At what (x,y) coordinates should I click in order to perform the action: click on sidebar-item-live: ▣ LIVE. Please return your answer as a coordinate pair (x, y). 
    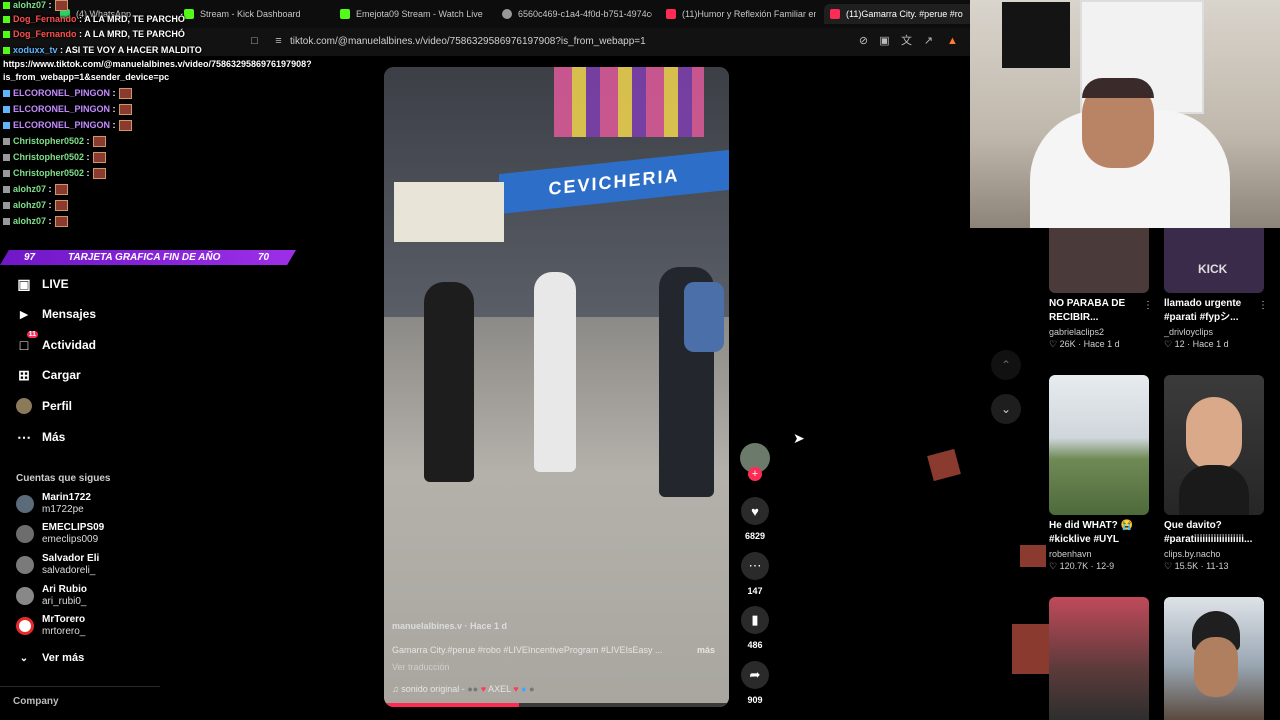
    Looking at the image, I should click on (42, 283).